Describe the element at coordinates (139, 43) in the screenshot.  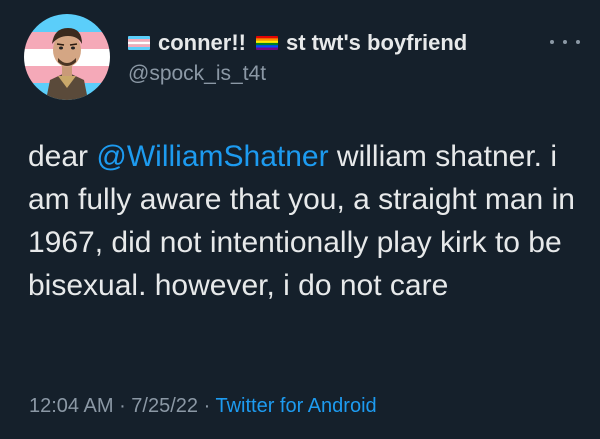
I see `transgender-flag-icon` at that location.